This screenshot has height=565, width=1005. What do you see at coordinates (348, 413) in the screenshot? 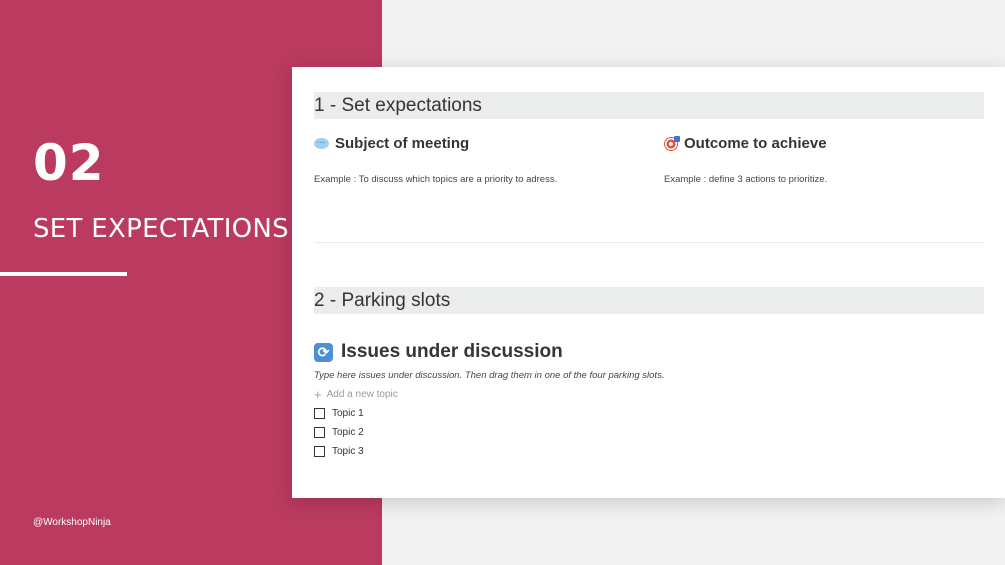
I see `topic-label: Topic 1` at bounding box center [348, 413].